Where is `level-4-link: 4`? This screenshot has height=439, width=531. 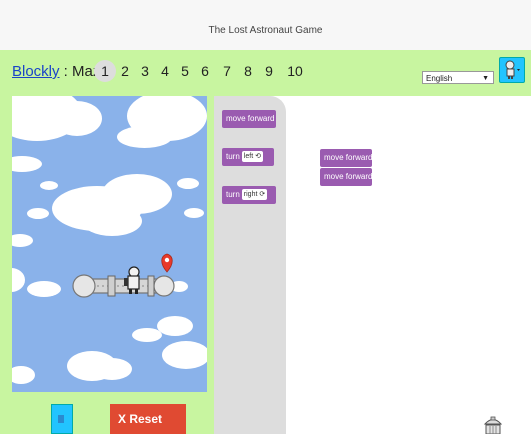 level-4-link: 4 is located at coordinates (165, 71).